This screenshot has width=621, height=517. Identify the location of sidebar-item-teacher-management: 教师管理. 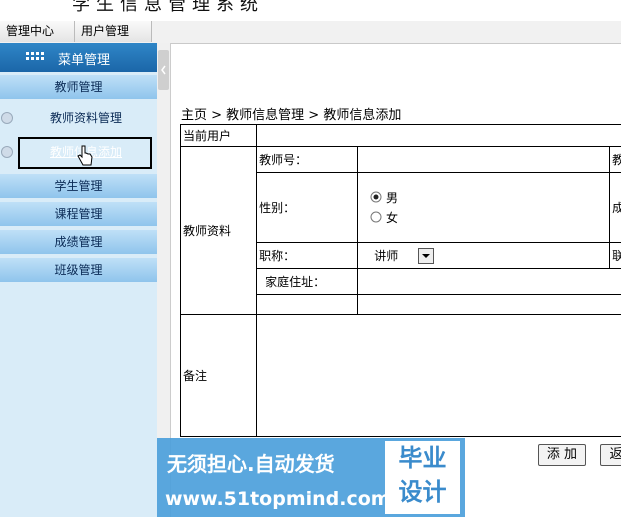
(78, 87).